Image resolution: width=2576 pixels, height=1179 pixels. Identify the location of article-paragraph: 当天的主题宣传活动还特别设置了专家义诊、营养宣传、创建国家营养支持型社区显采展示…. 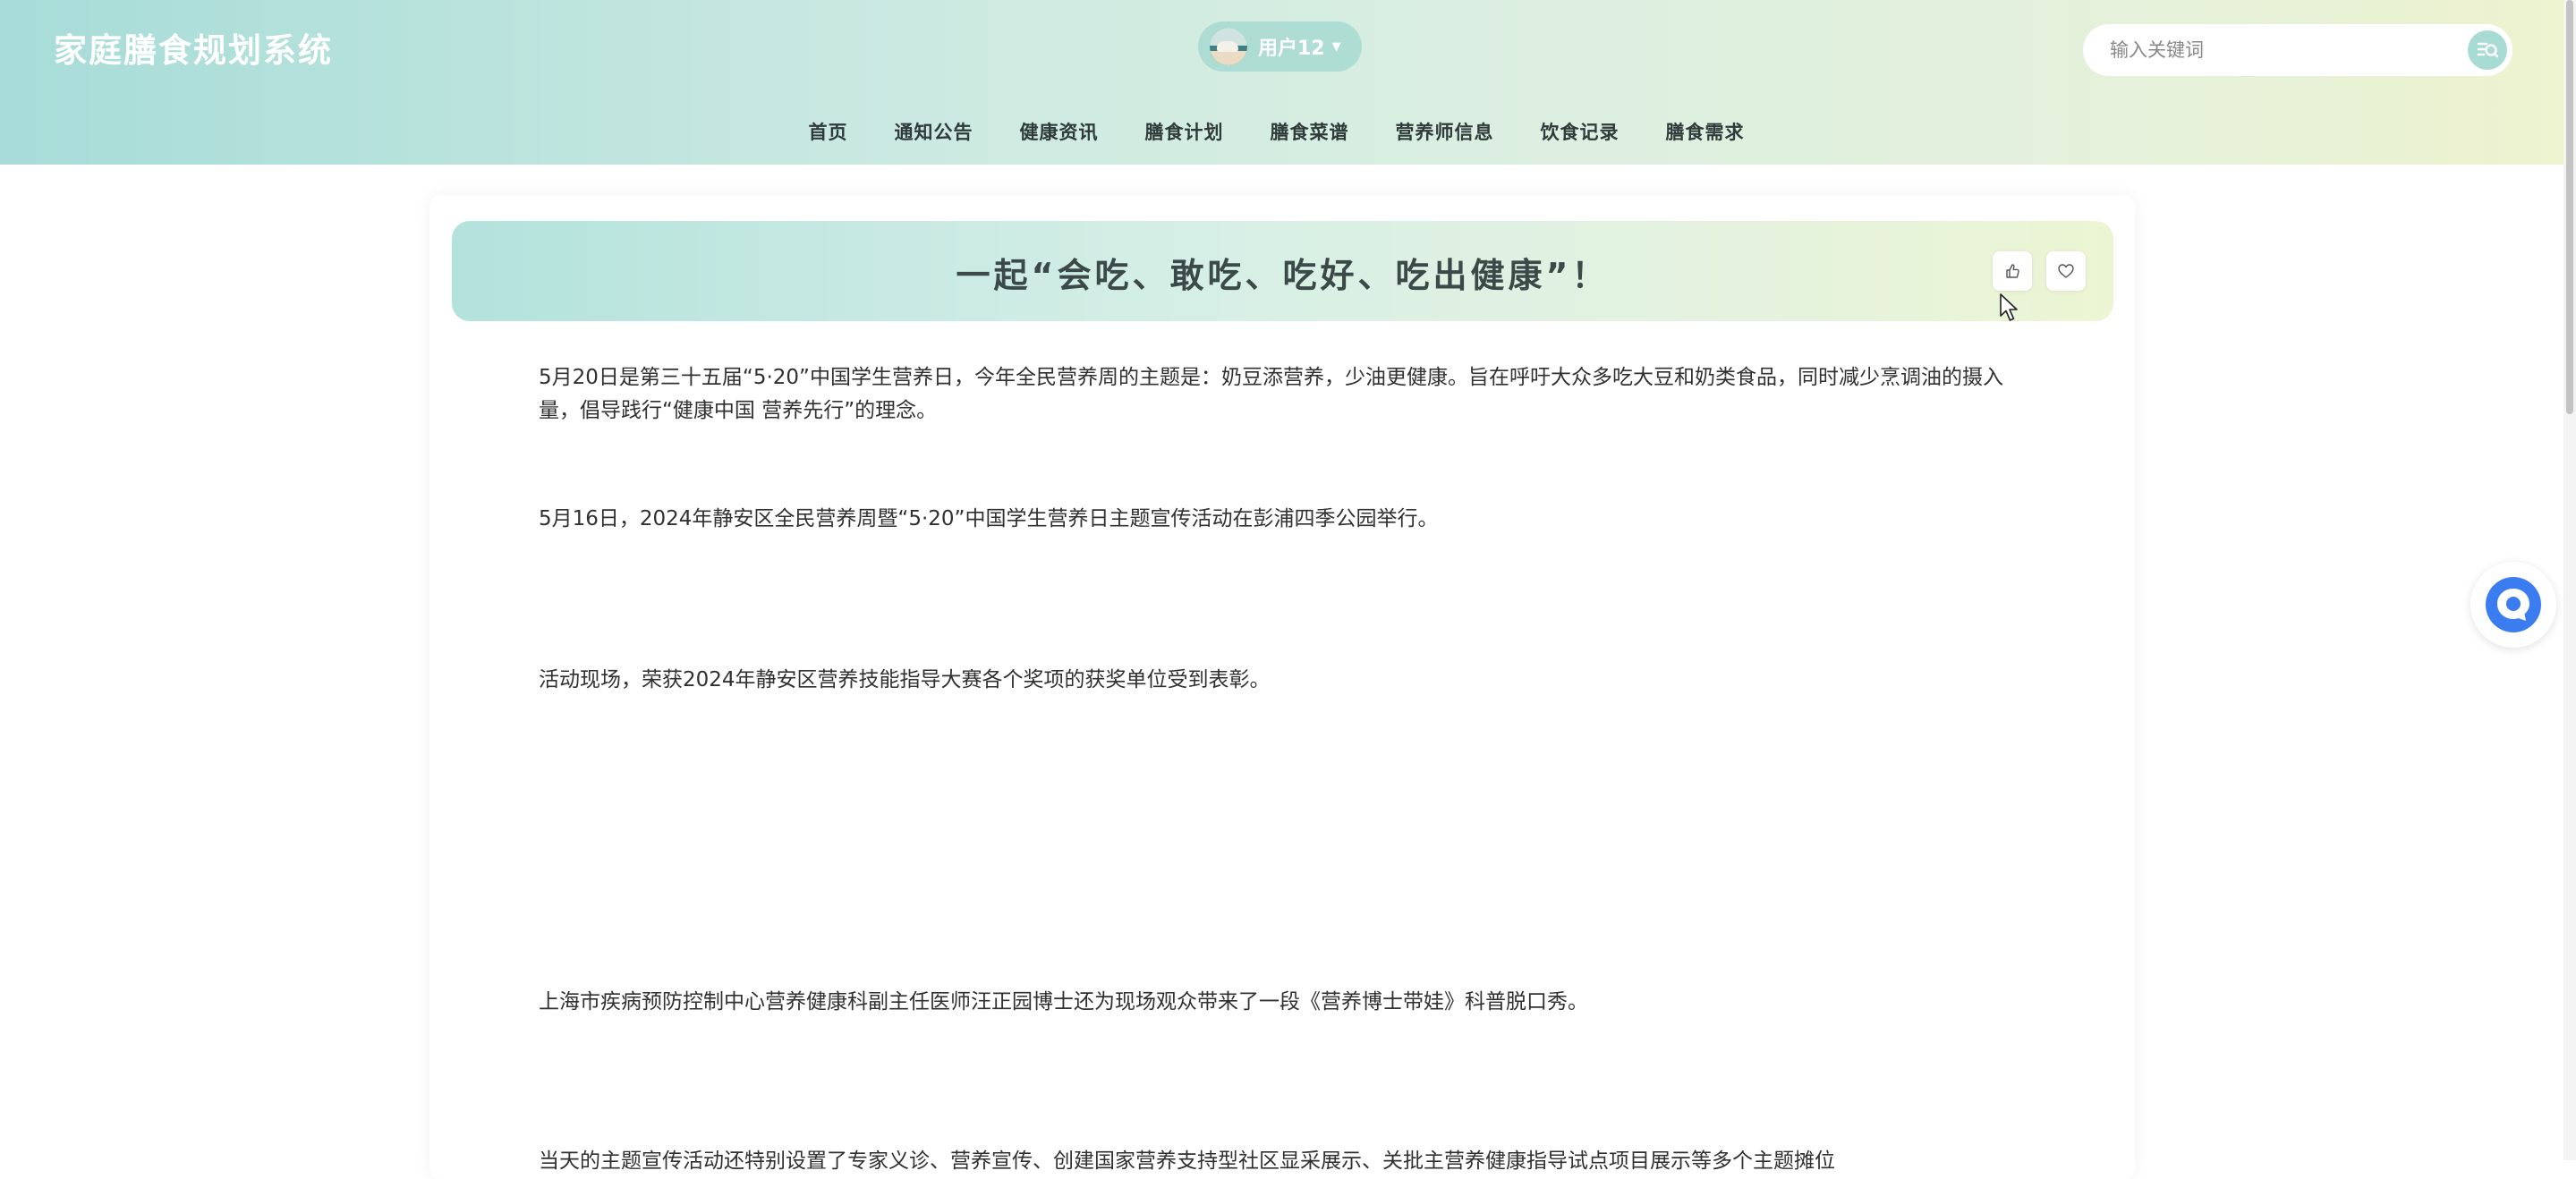
(1187, 1161).